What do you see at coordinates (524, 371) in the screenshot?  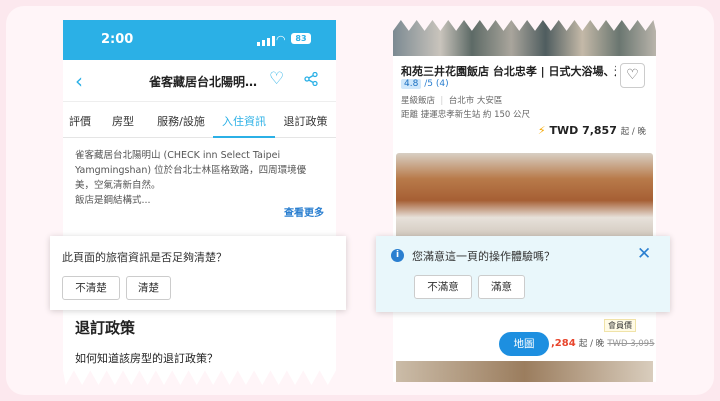 I see `hotel-photo` at bounding box center [524, 371].